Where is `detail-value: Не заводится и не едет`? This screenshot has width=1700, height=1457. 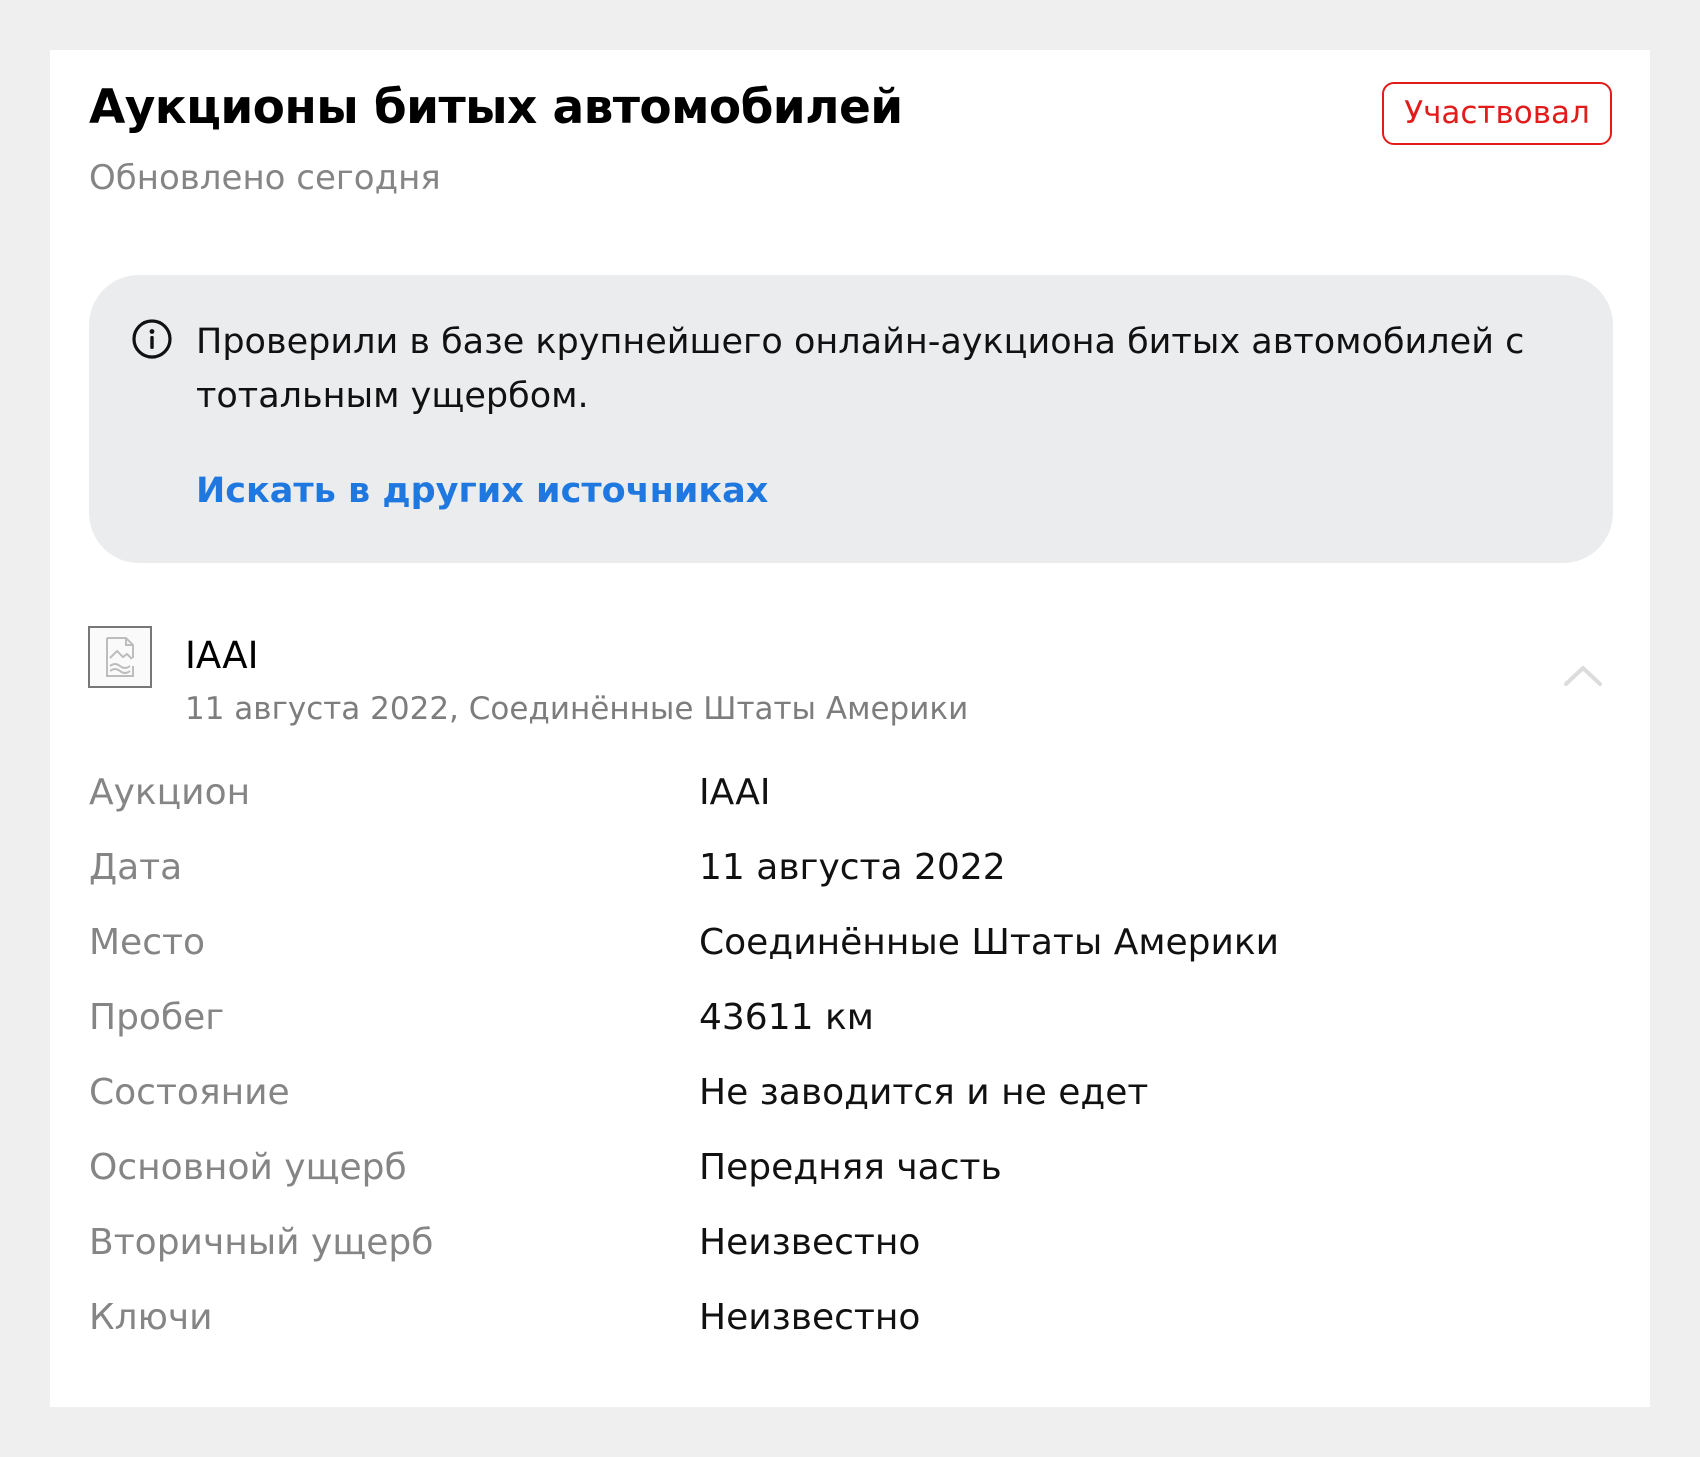
detail-value: Не заводится и не едет is located at coordinates (924, 1092).